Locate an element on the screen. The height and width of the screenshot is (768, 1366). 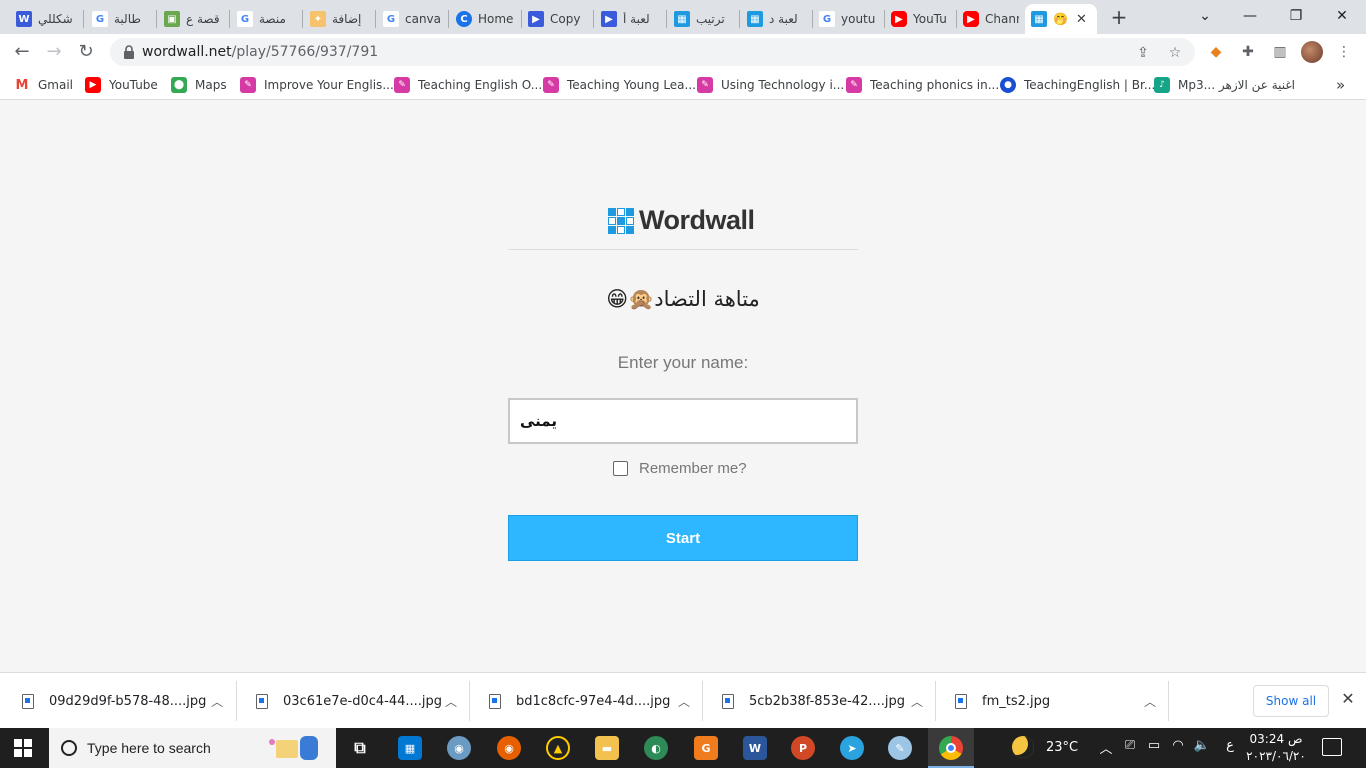
task-view-icon: ⧉ is located at coordinates (360, 748).